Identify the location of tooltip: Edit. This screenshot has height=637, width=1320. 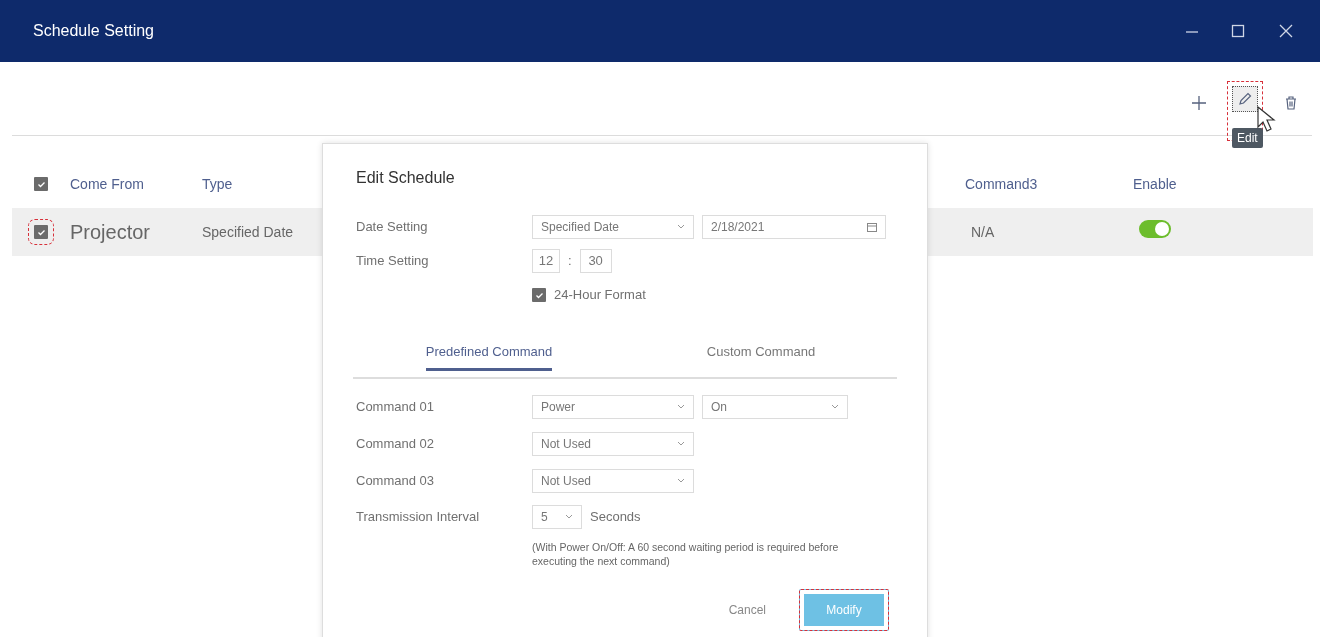
(1247, 138).